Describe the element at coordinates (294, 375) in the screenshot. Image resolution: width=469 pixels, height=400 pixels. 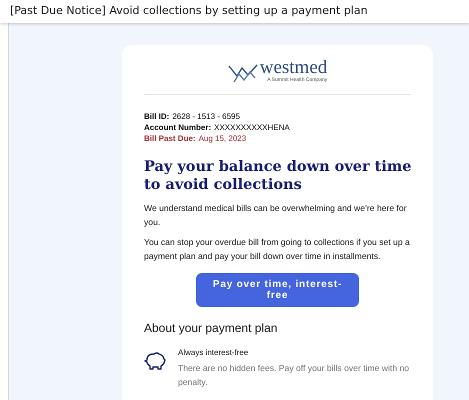
I see `feature-description: There are no hidden fees. Pay off your bills over time with no penalty.` at that location.